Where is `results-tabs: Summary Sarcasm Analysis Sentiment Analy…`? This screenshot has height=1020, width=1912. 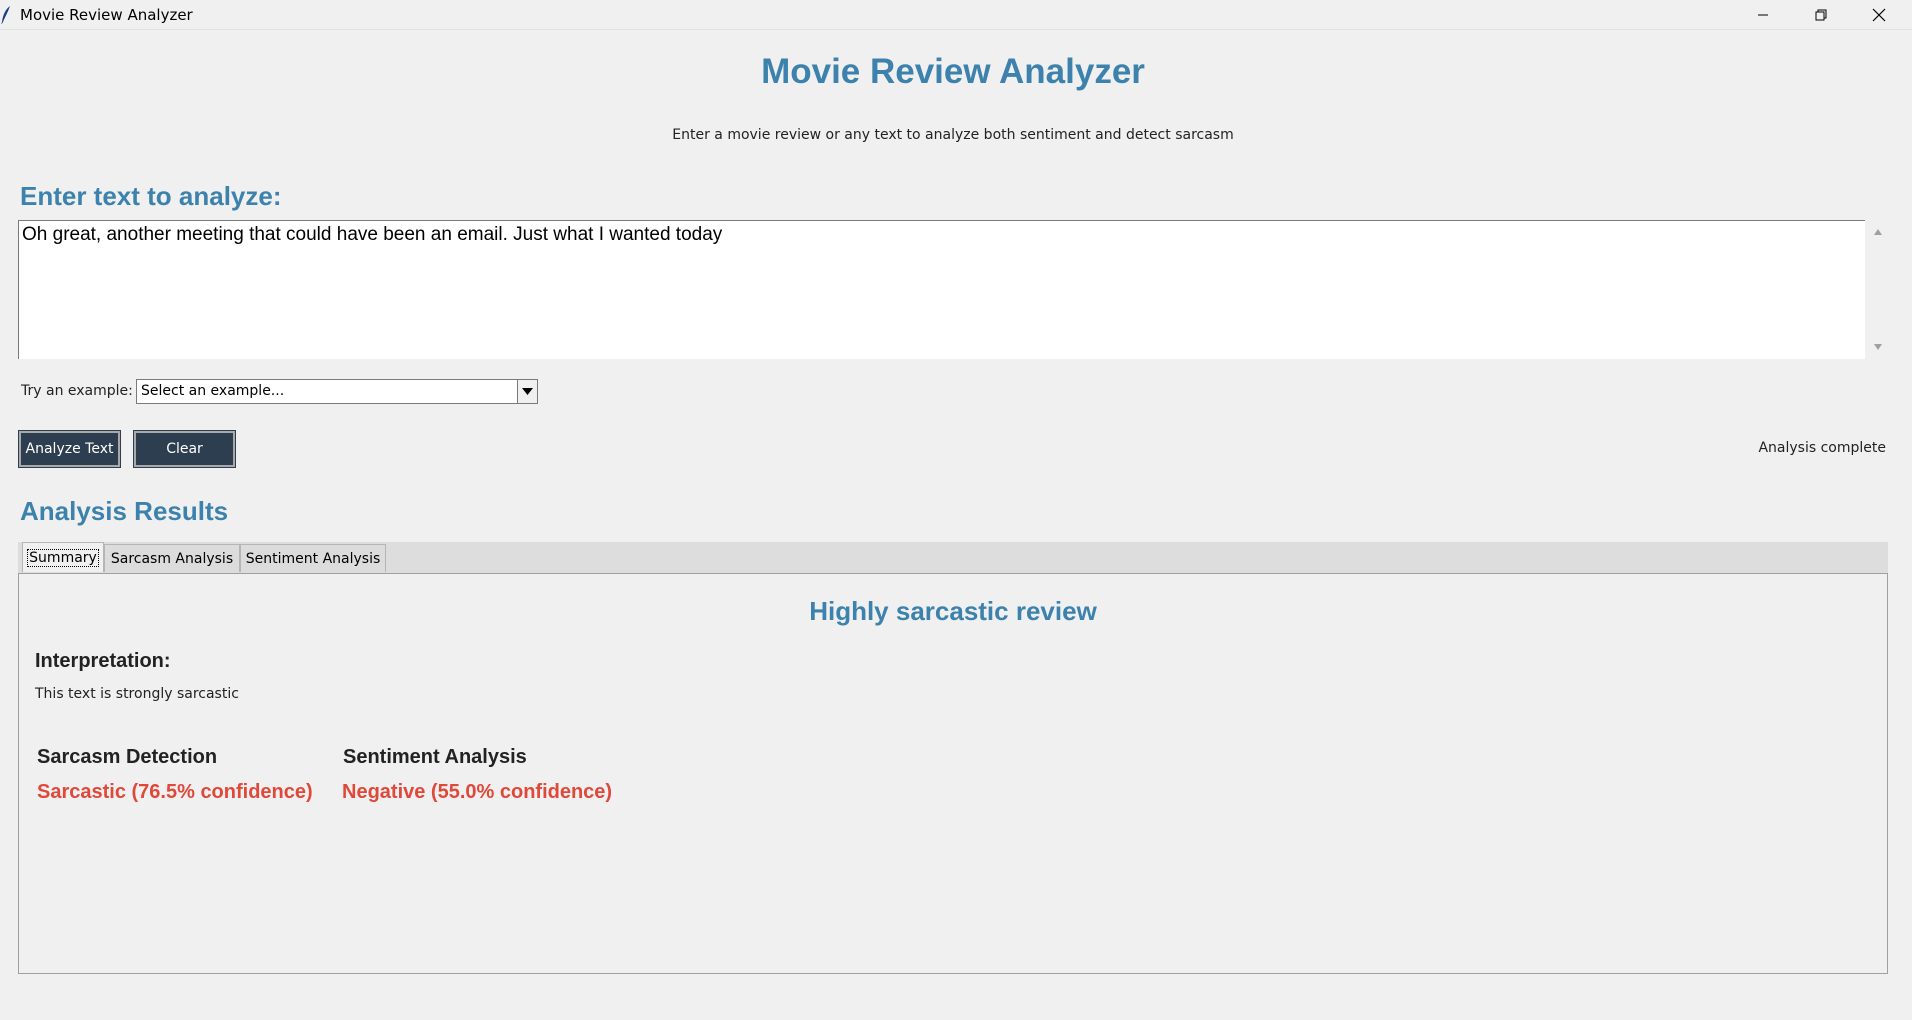
results-tabs: Summary Sarcasm Analysis Sentiment Analy… is located at coordinates (953, 557).